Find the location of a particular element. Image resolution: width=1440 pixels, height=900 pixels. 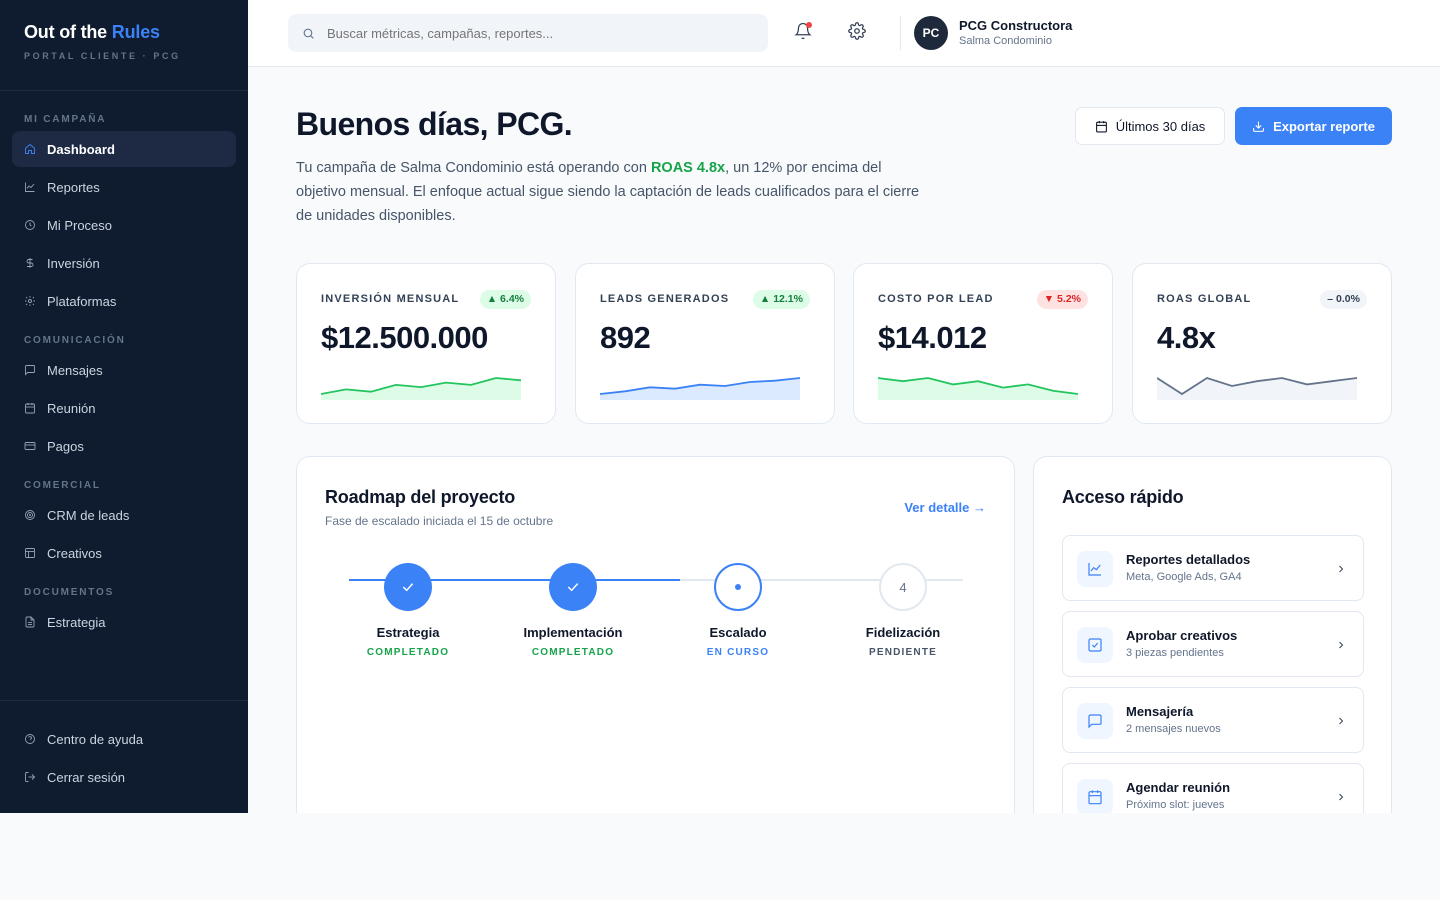

quick-access-mensajeria: Mensajería 2 mensajes nuevos is located at coordinates (1213, 720).